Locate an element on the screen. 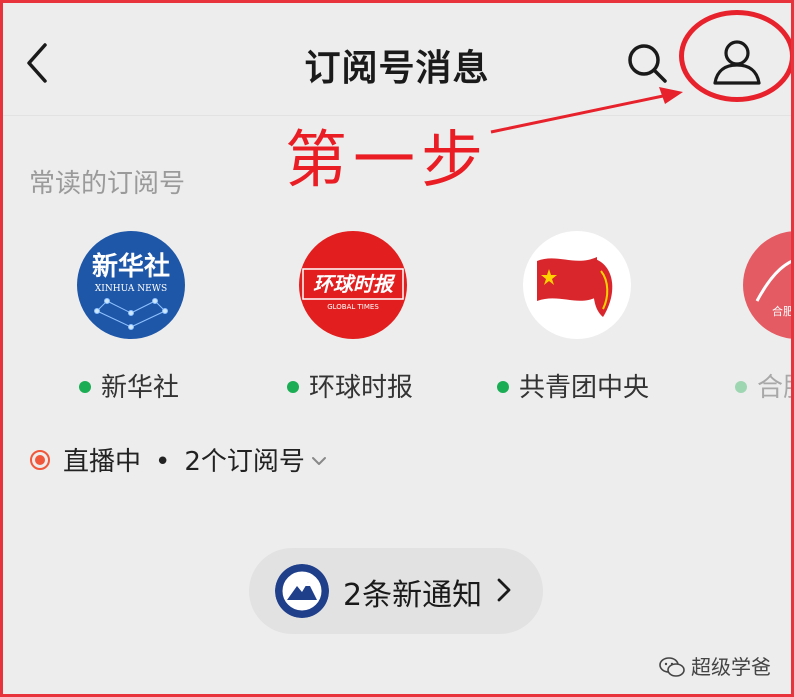  new-notification-button: 2条新通知 is located at coordinates (396, 591).